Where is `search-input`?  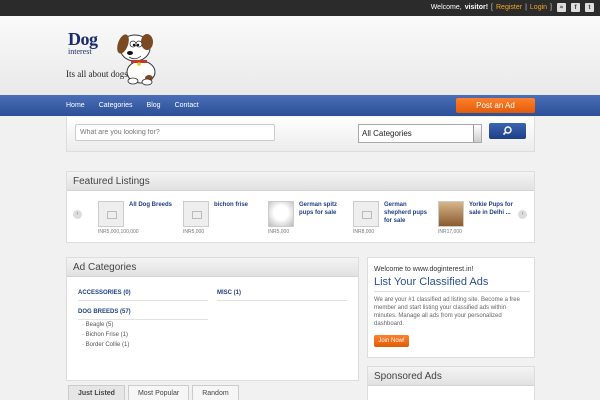 search-input is located at coordinates (175, 132).